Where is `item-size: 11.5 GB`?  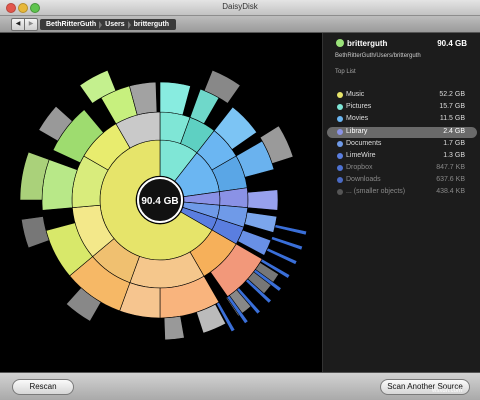
item-size: 11.5 GB is located at coordinates (452, 118).